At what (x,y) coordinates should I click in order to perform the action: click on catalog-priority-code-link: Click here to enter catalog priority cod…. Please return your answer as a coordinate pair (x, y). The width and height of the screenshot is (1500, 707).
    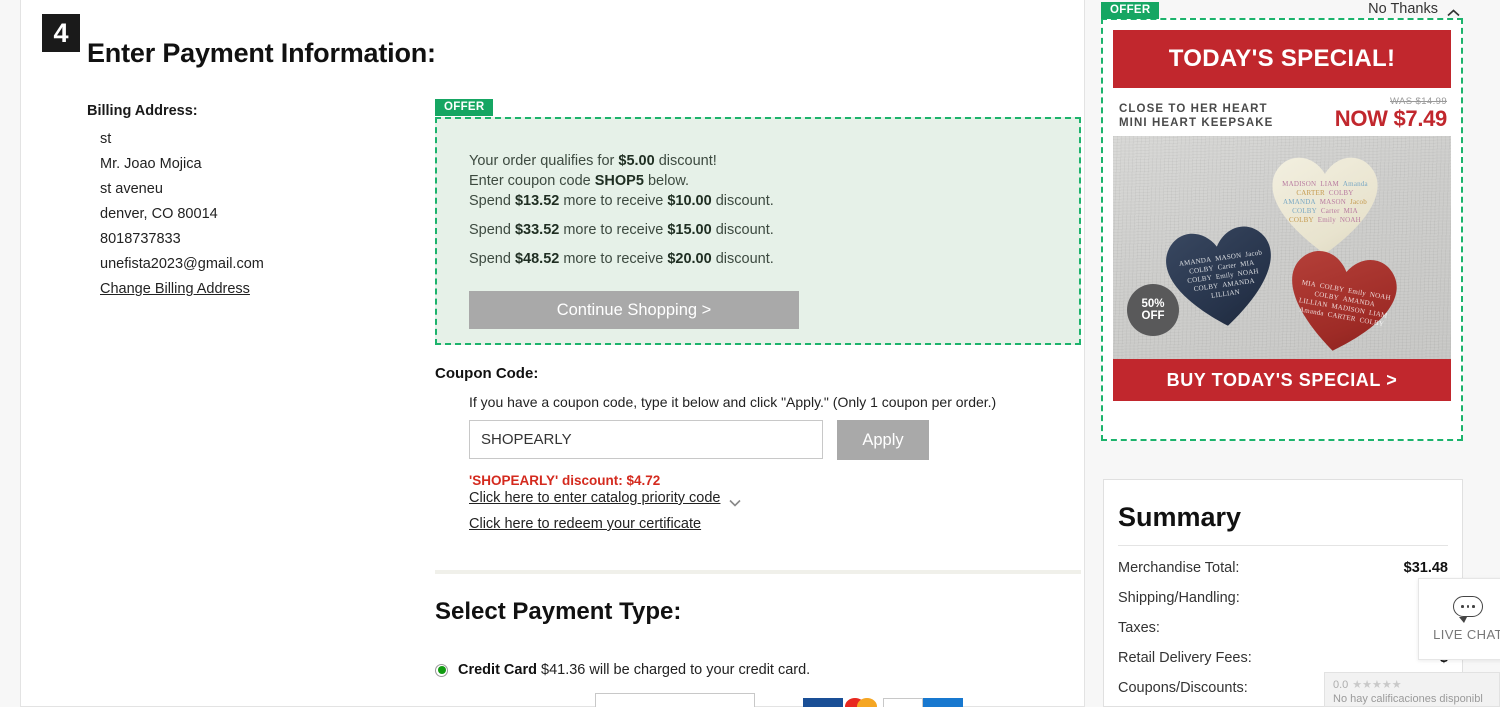
    Looking at the image, I should click on (594, 498).